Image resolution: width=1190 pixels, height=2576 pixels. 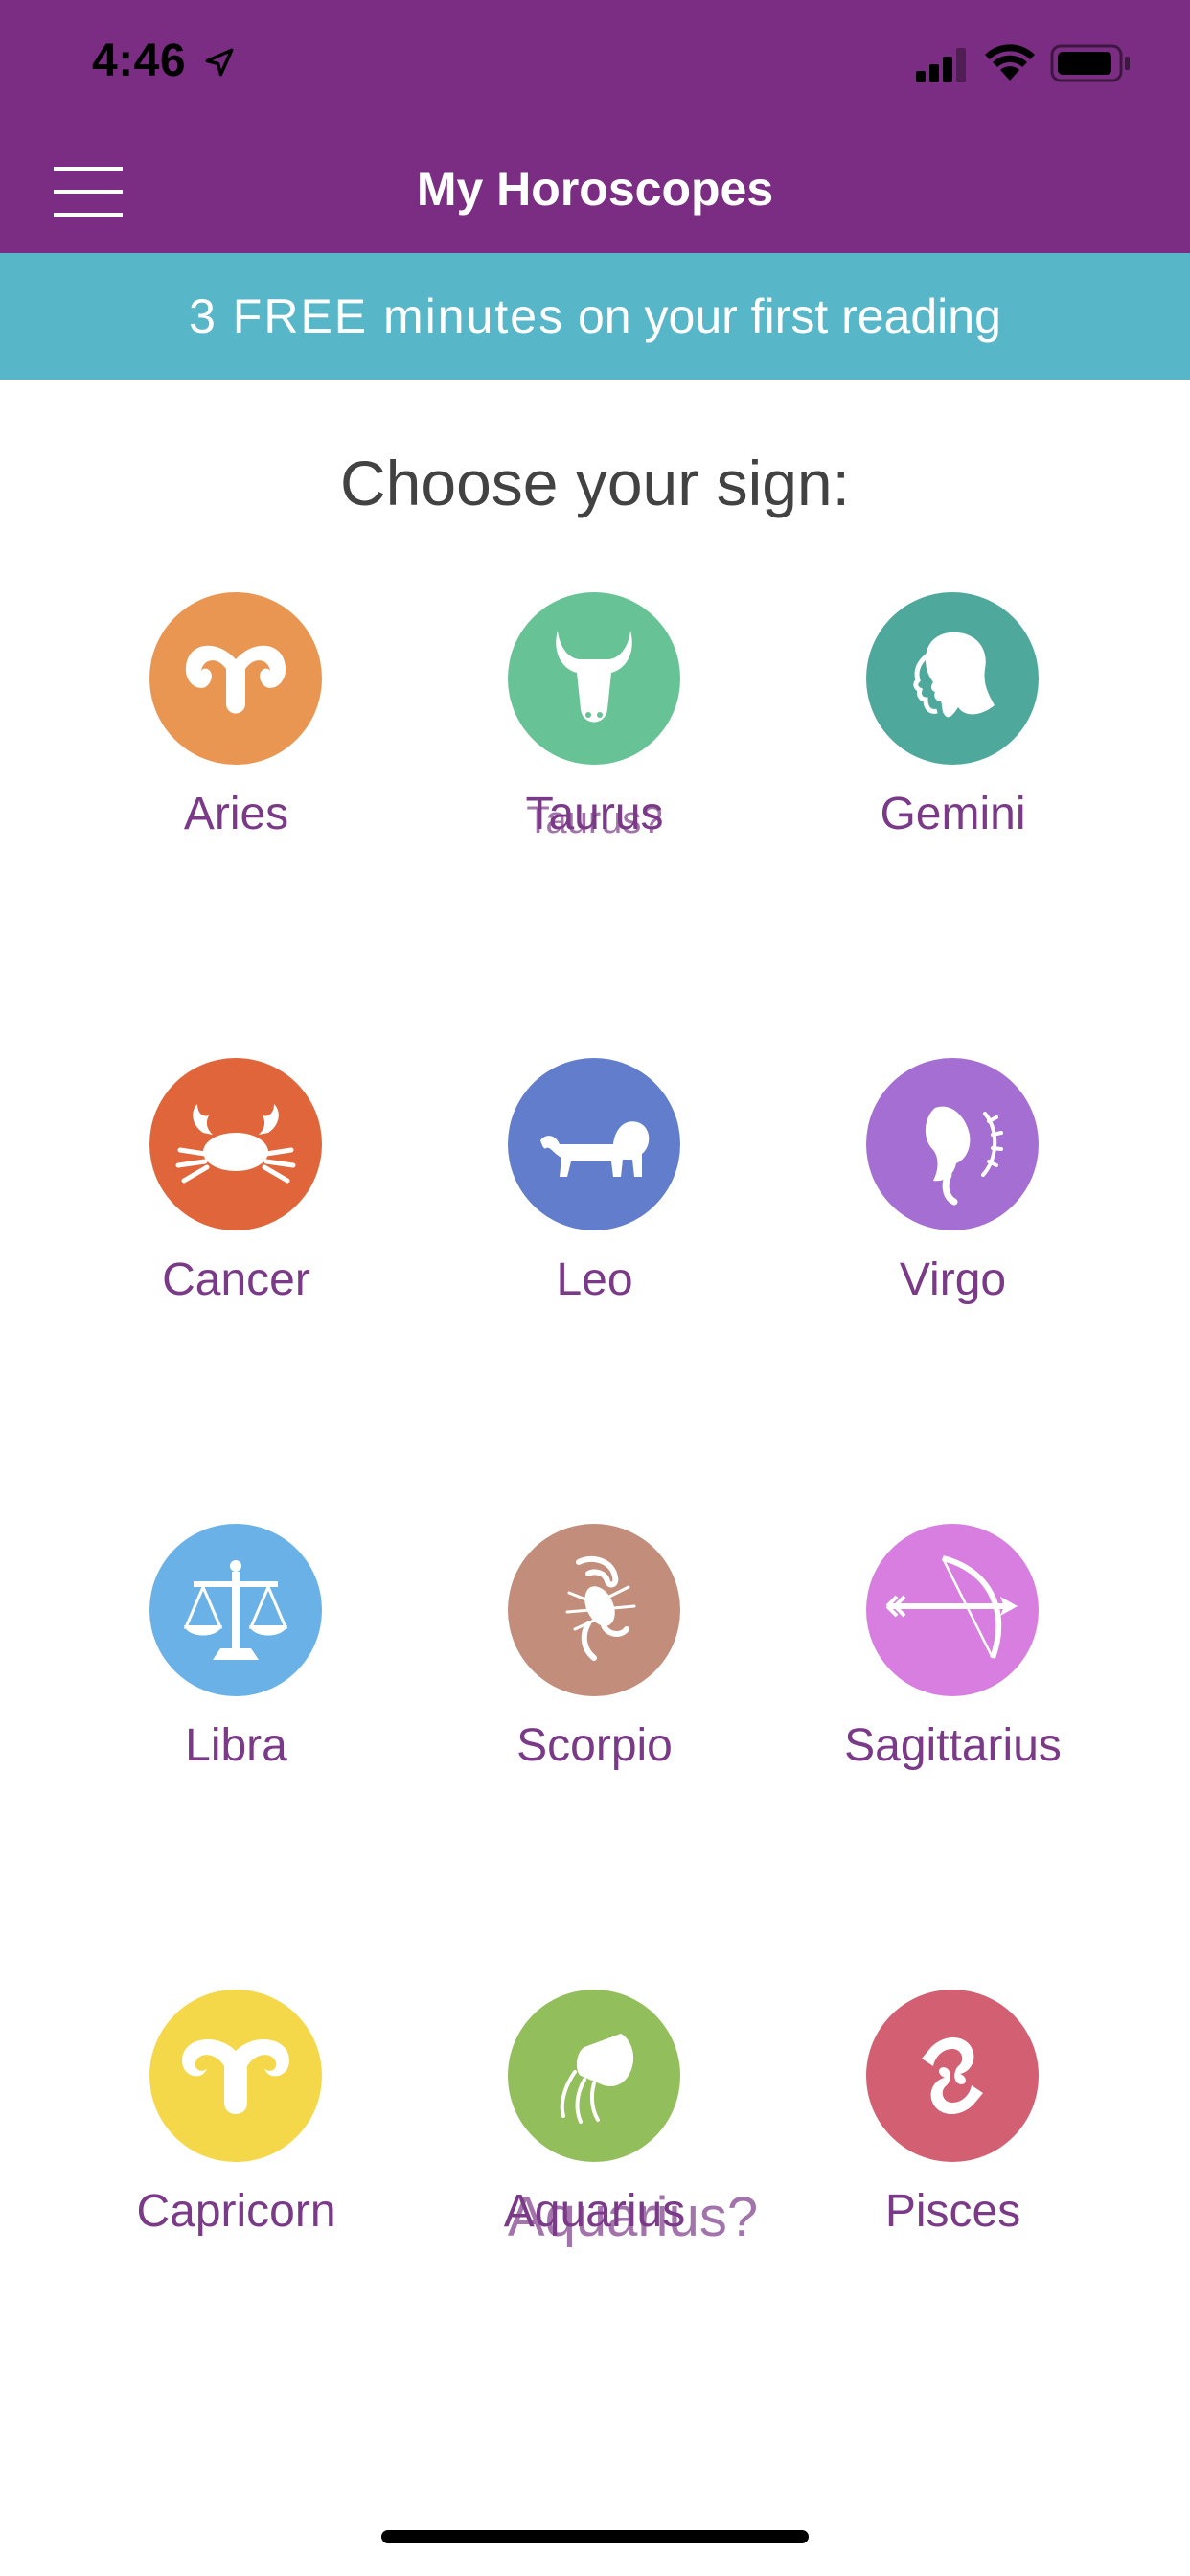 I want to click on sign-label: Aries, so click(x=236, y=814).